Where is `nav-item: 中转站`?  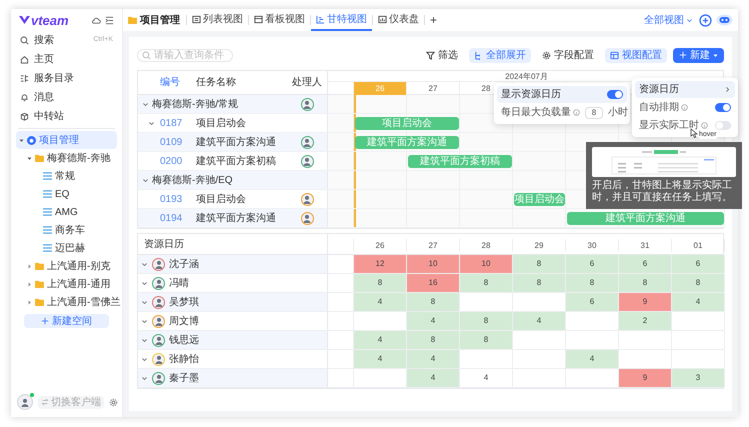
nav-item: 中转站 is located at coordinates (66, 116).